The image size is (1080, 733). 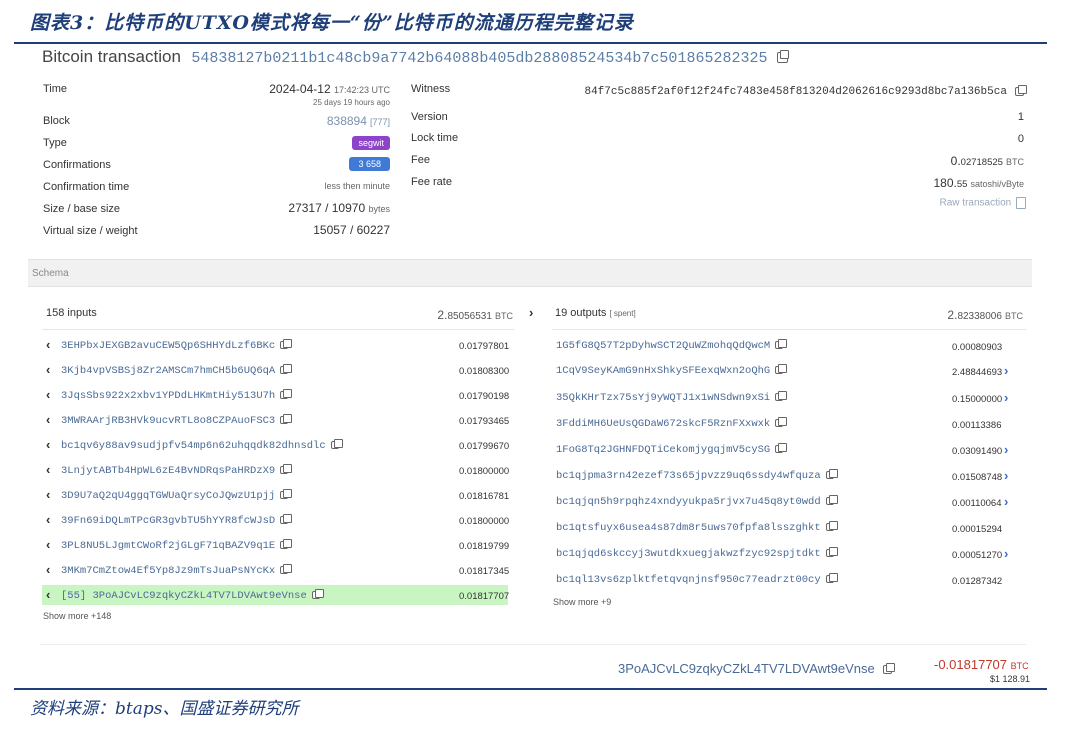 I want to click on input-address: 39Fn69iDQLmTPcGR3gvbTU5hYYR8fcWJsD, so click(x=177, y=520).